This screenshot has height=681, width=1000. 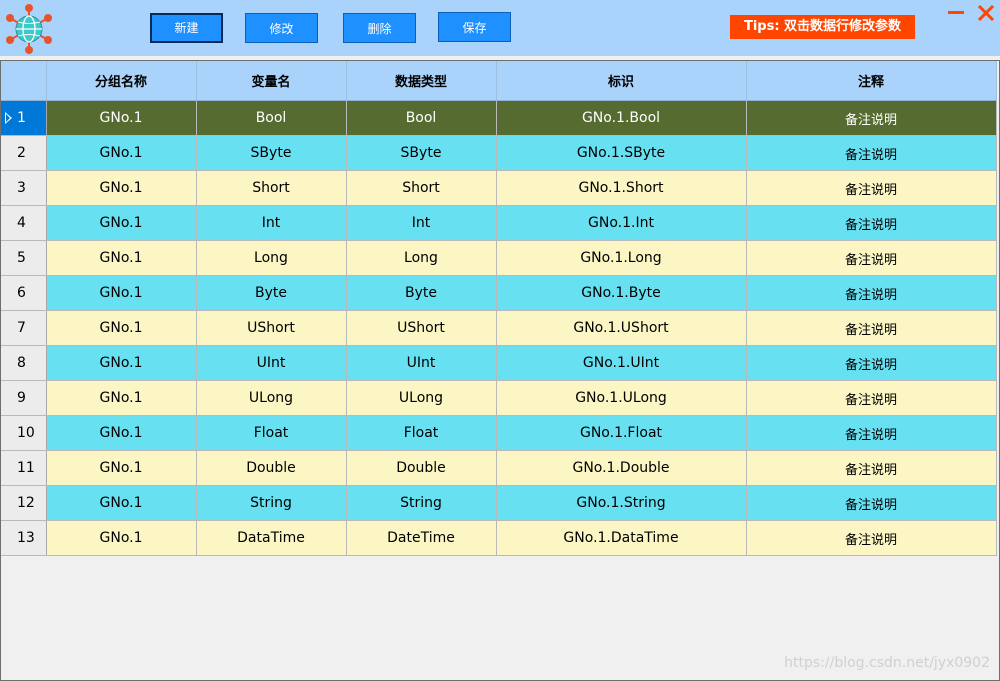 I want to click on cell-name: Float, so click(x=271, y=433).